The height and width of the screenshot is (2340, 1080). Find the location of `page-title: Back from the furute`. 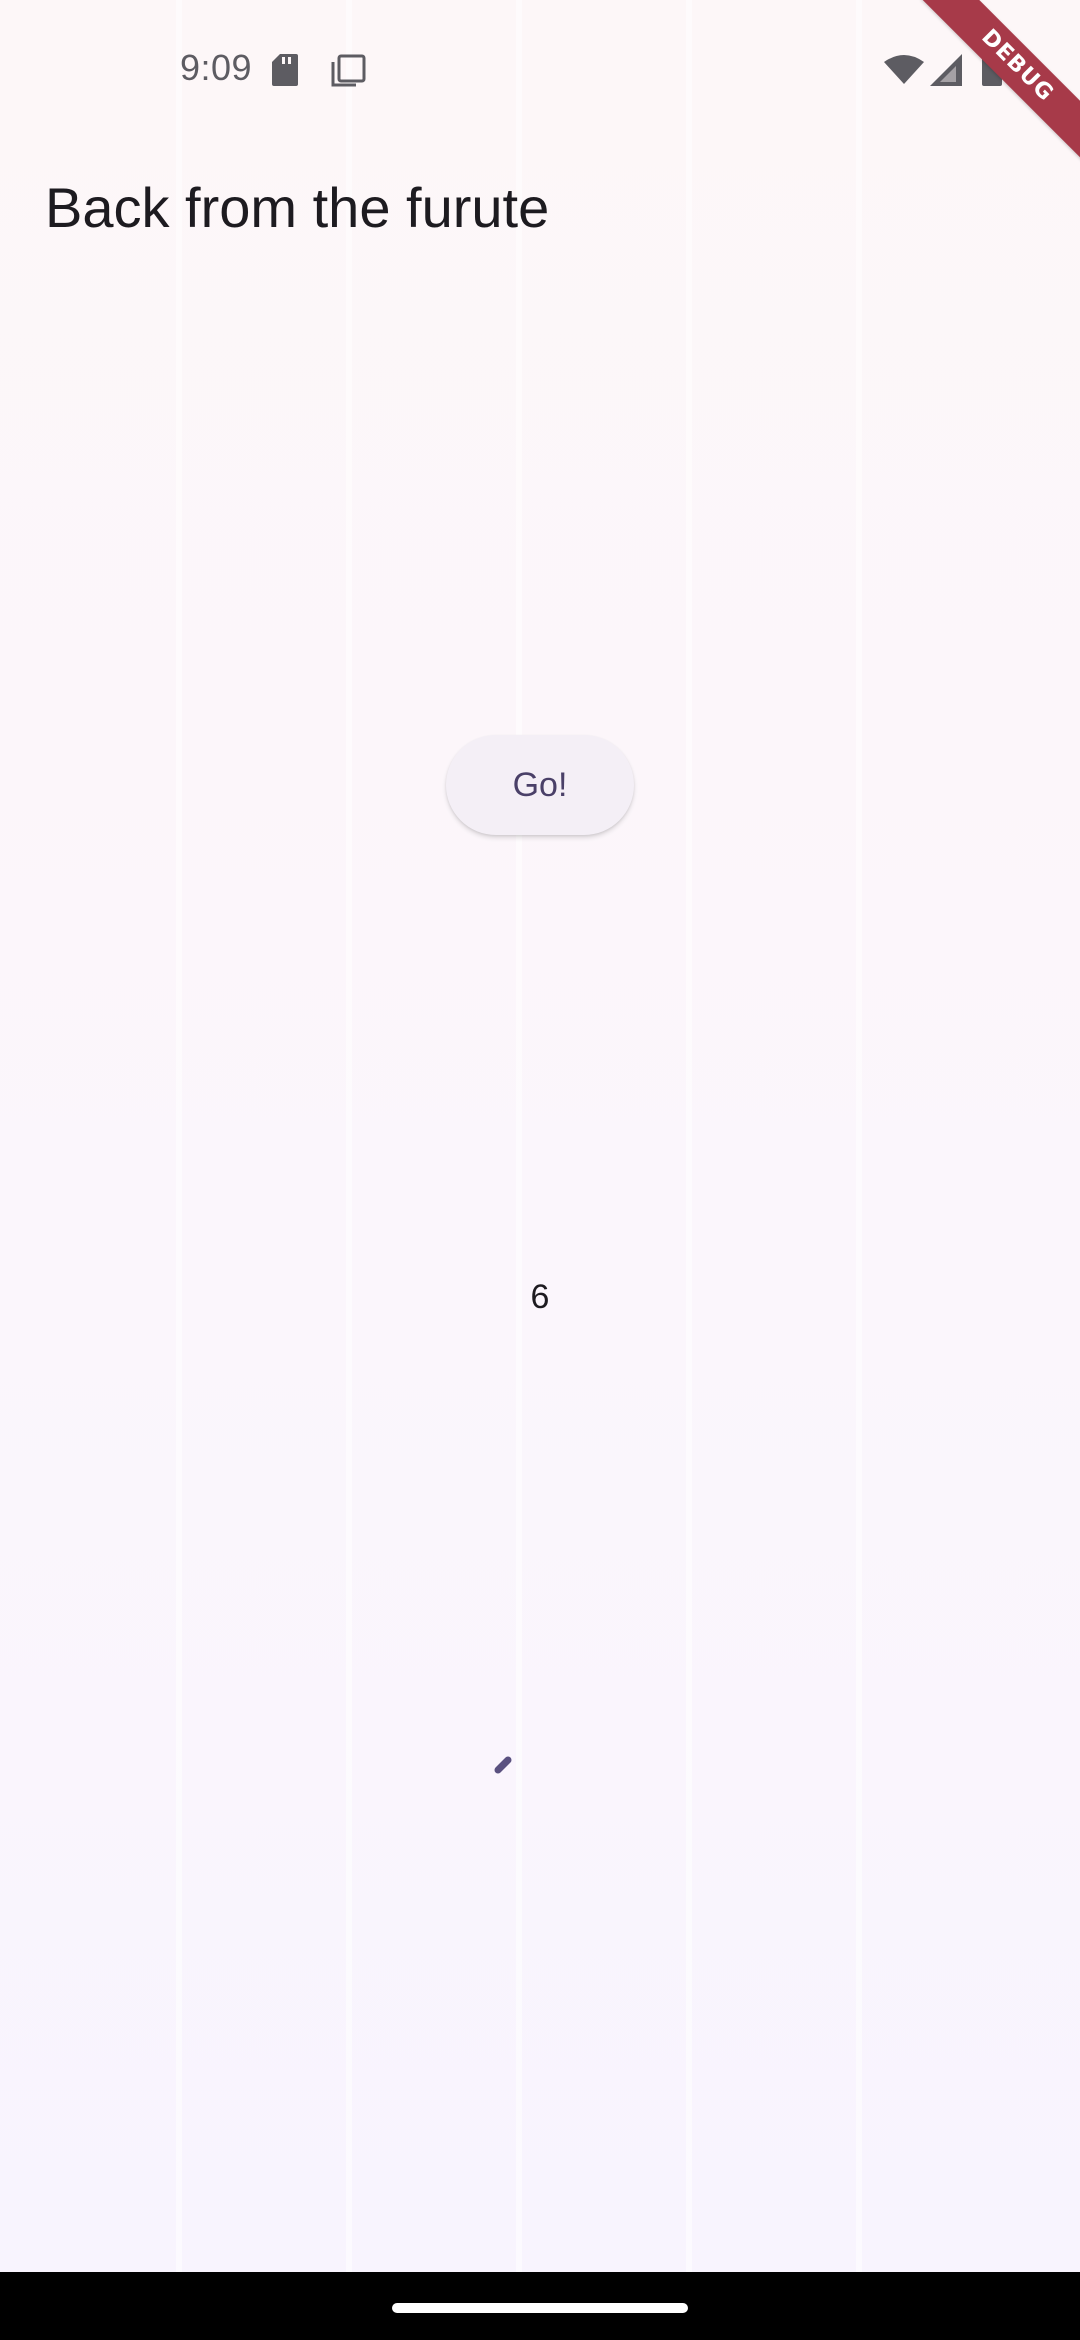

page-title: Back from the furute is located at coordinates (297, 207).